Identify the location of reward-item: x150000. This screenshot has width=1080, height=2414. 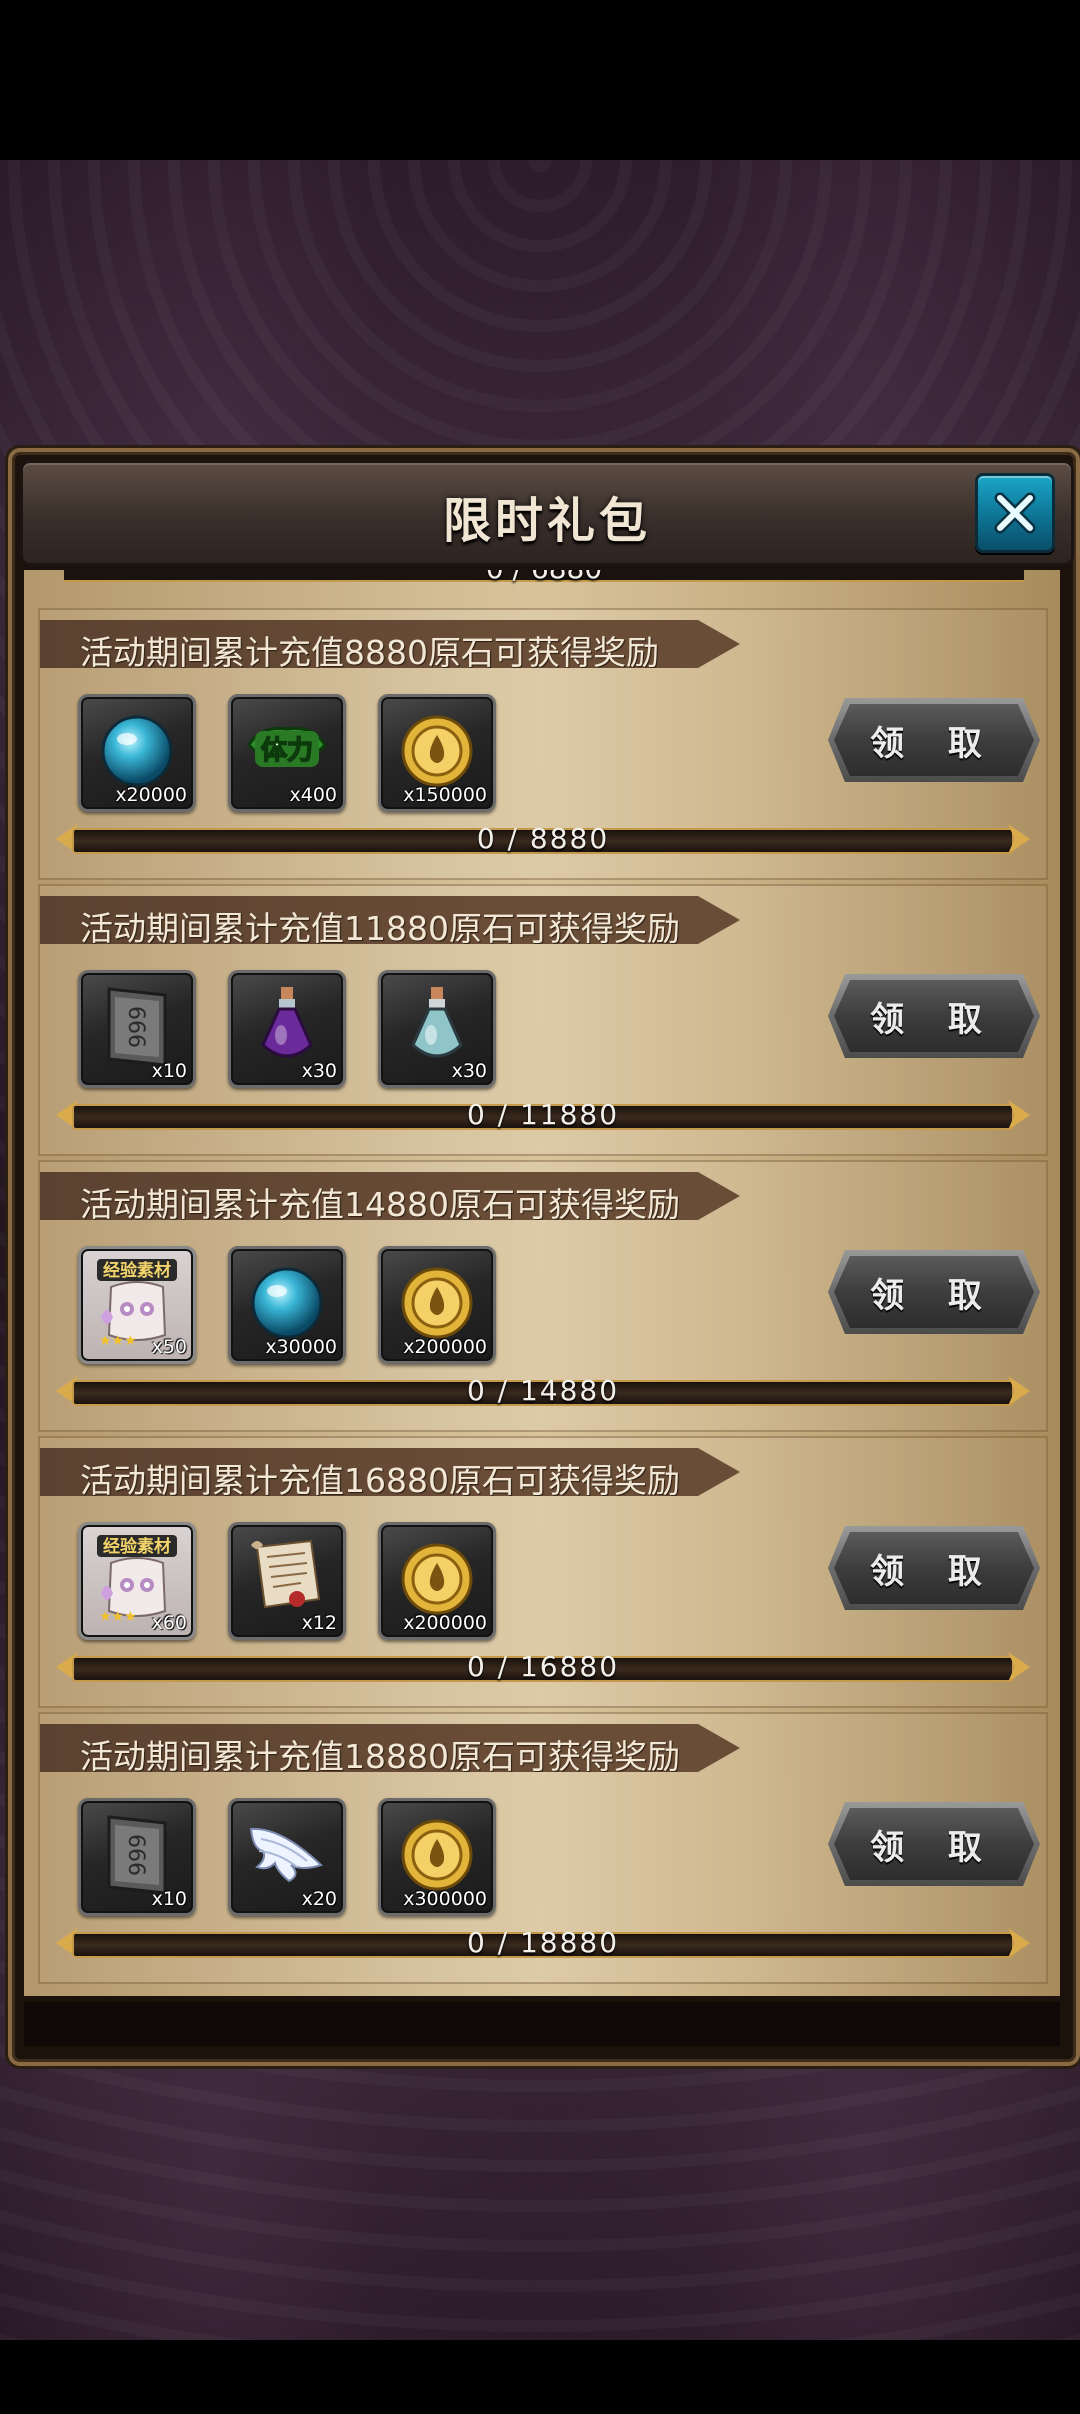
(437, 753).